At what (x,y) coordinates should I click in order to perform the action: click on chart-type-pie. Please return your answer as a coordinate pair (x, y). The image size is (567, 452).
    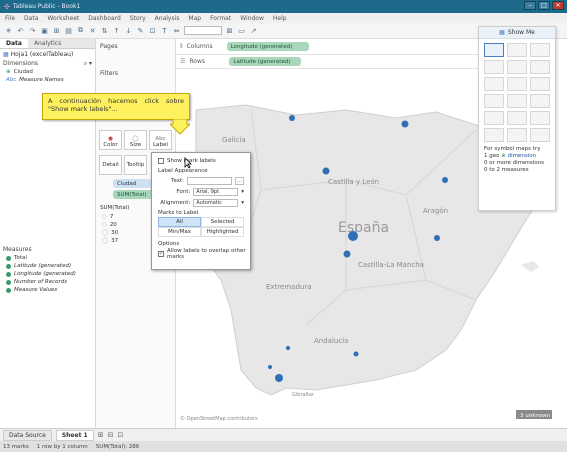
    Looking at the image, I should click on (540, 50).